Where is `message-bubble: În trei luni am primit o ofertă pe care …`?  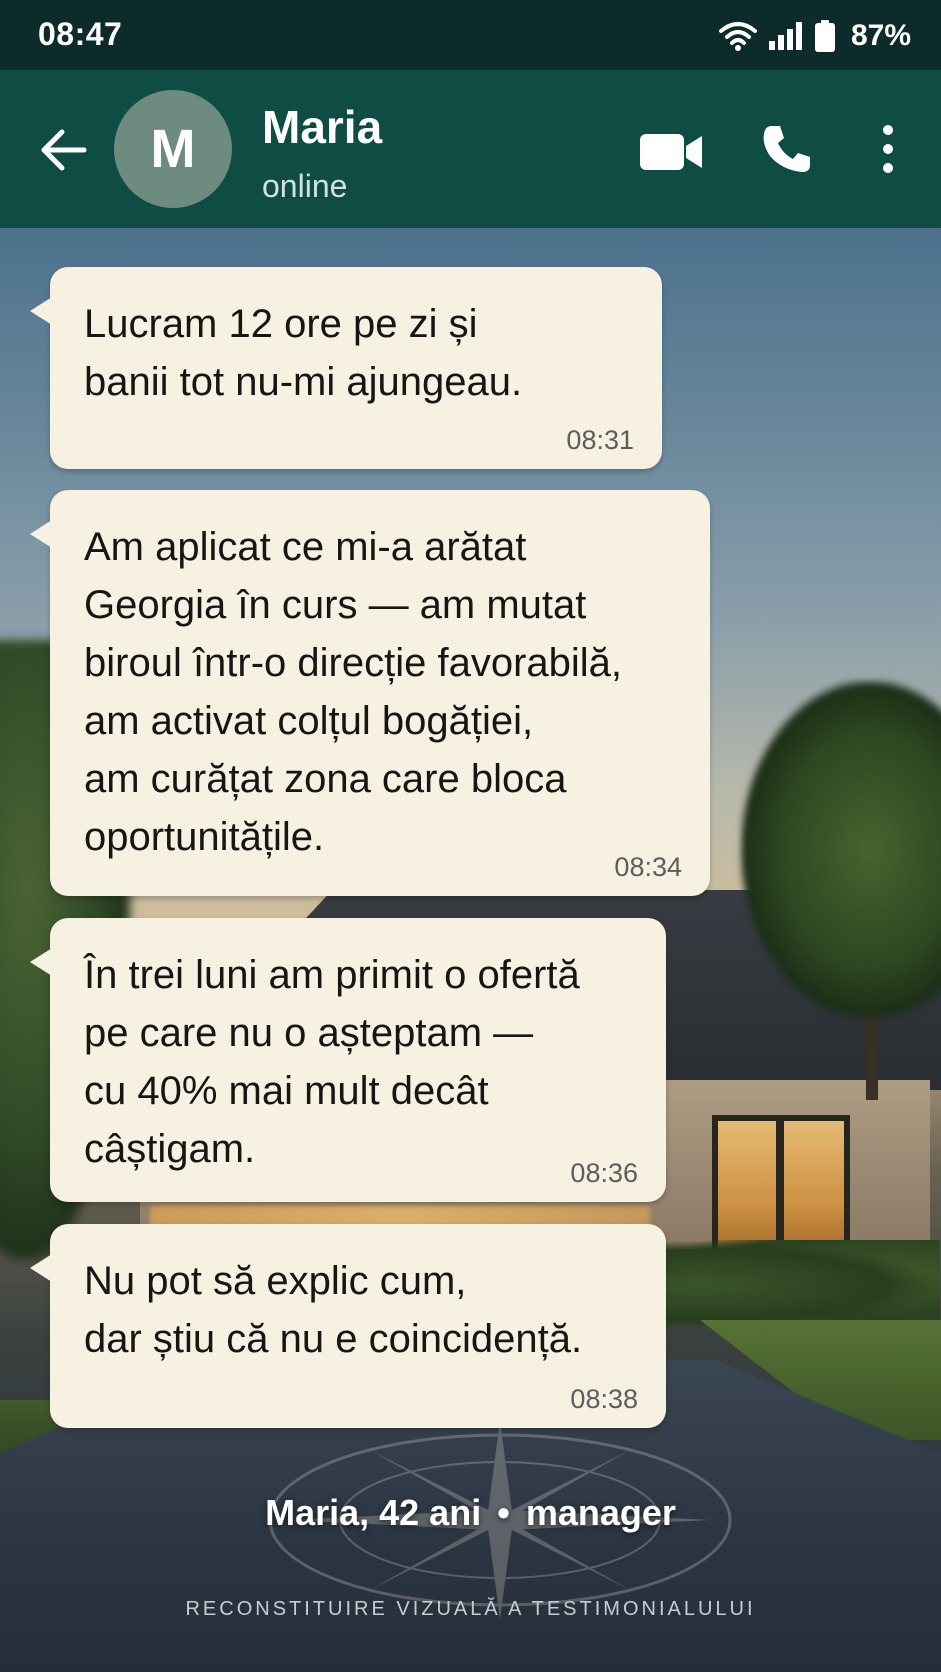
message-bubble: În trei luni am primit o ofertă pe care … is located at coordinates (348, 1060).